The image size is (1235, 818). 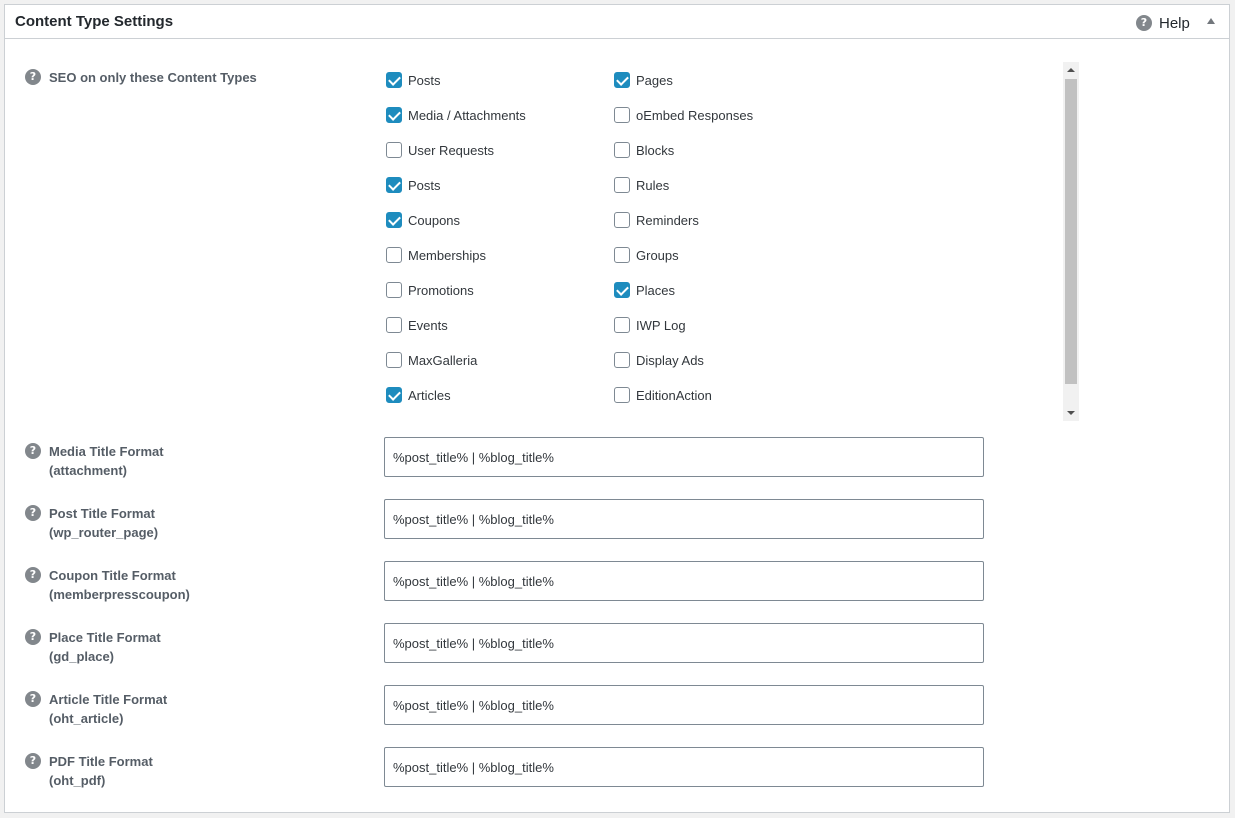 What do you see at coordinates (1071, 231) in the screenshot?
I see `scroll-thumb` at bounding box center [1071, 231].